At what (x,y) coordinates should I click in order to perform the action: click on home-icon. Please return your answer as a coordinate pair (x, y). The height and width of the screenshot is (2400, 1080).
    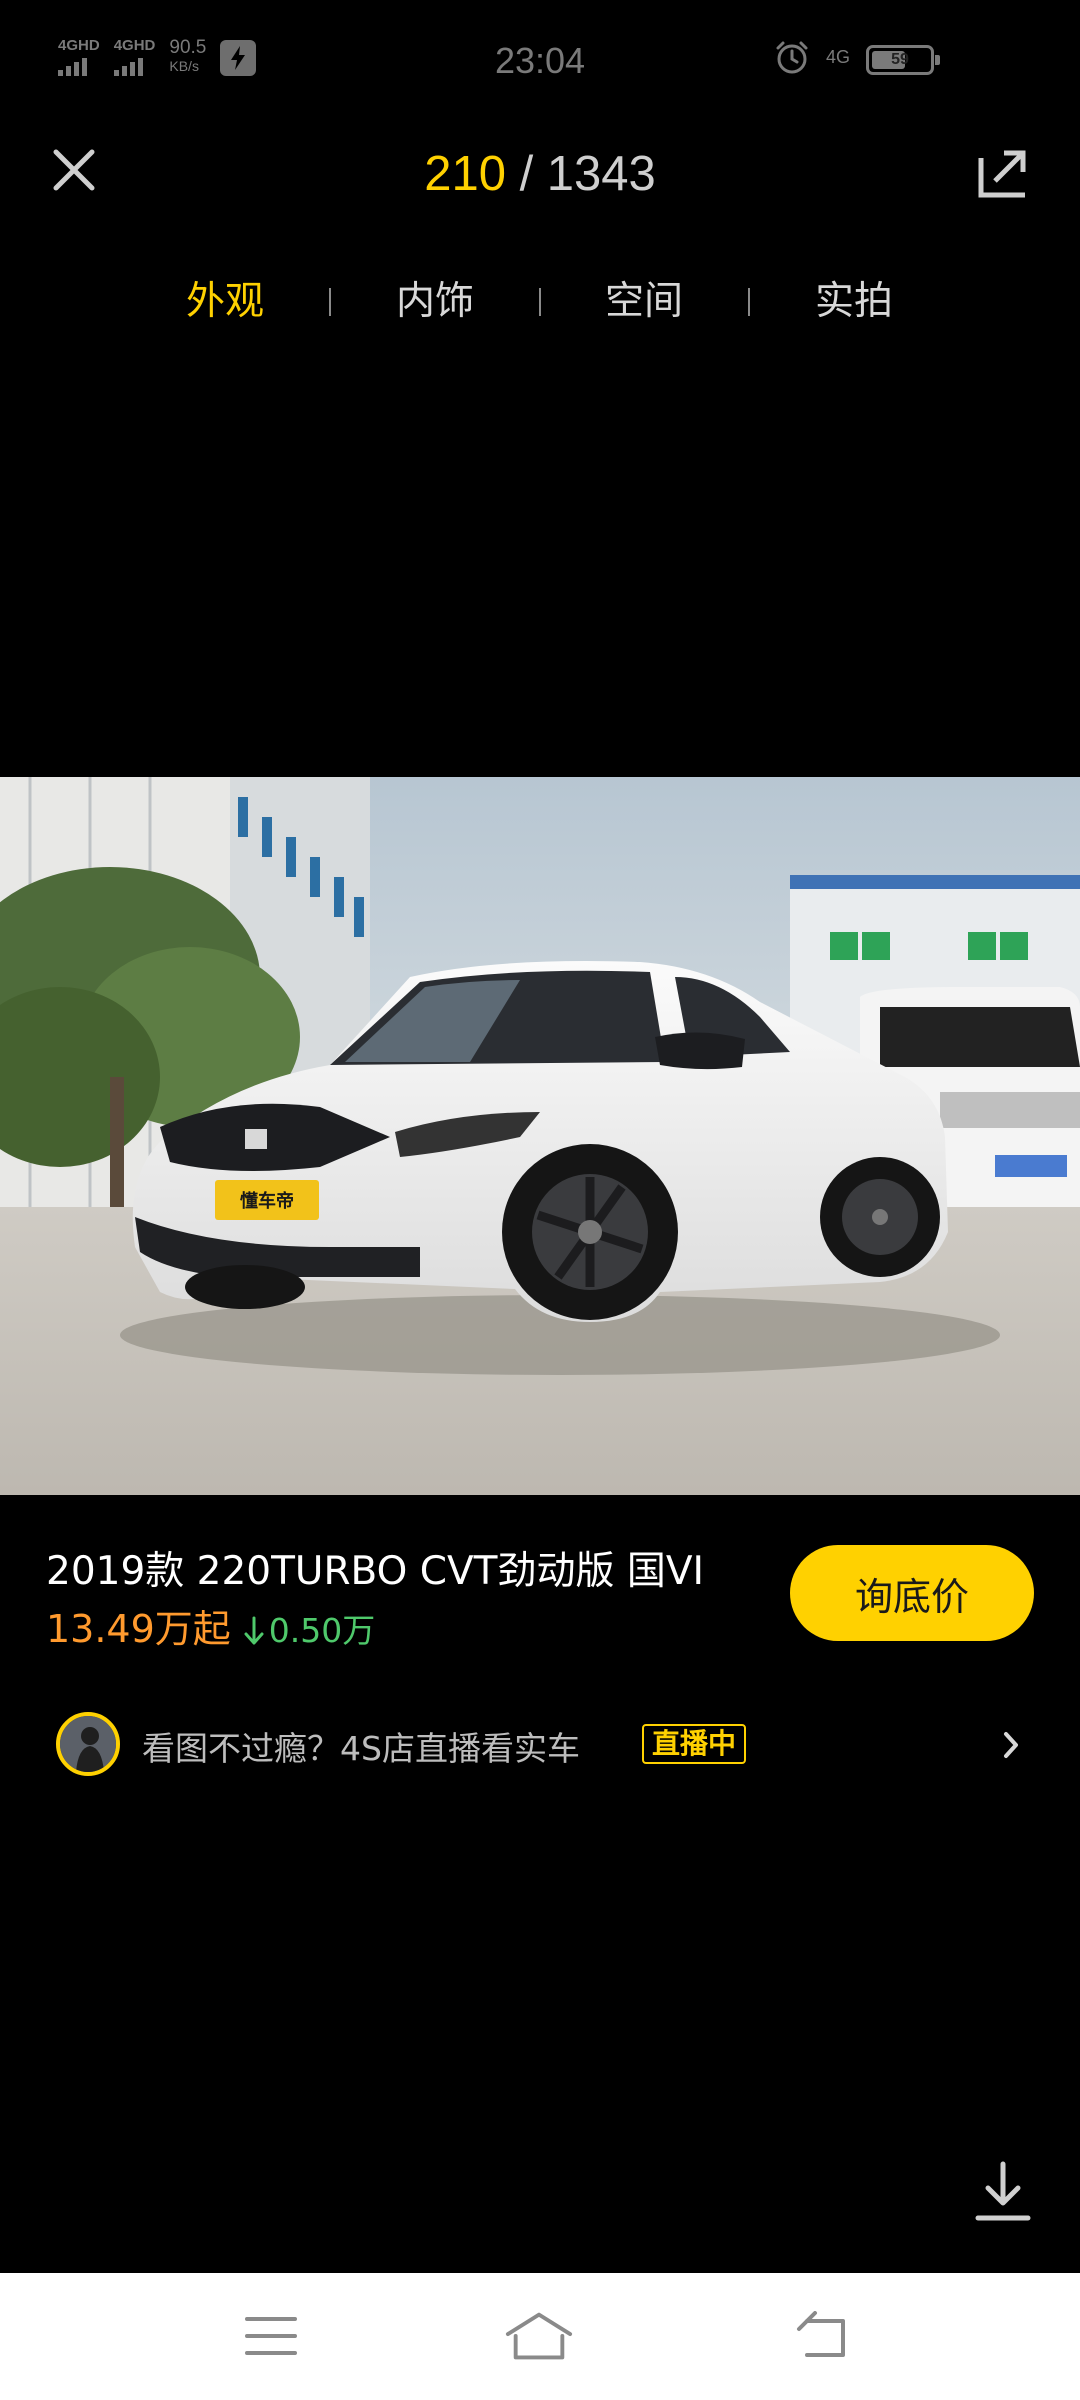
    Looking at the image, I should click on (539, 2336).